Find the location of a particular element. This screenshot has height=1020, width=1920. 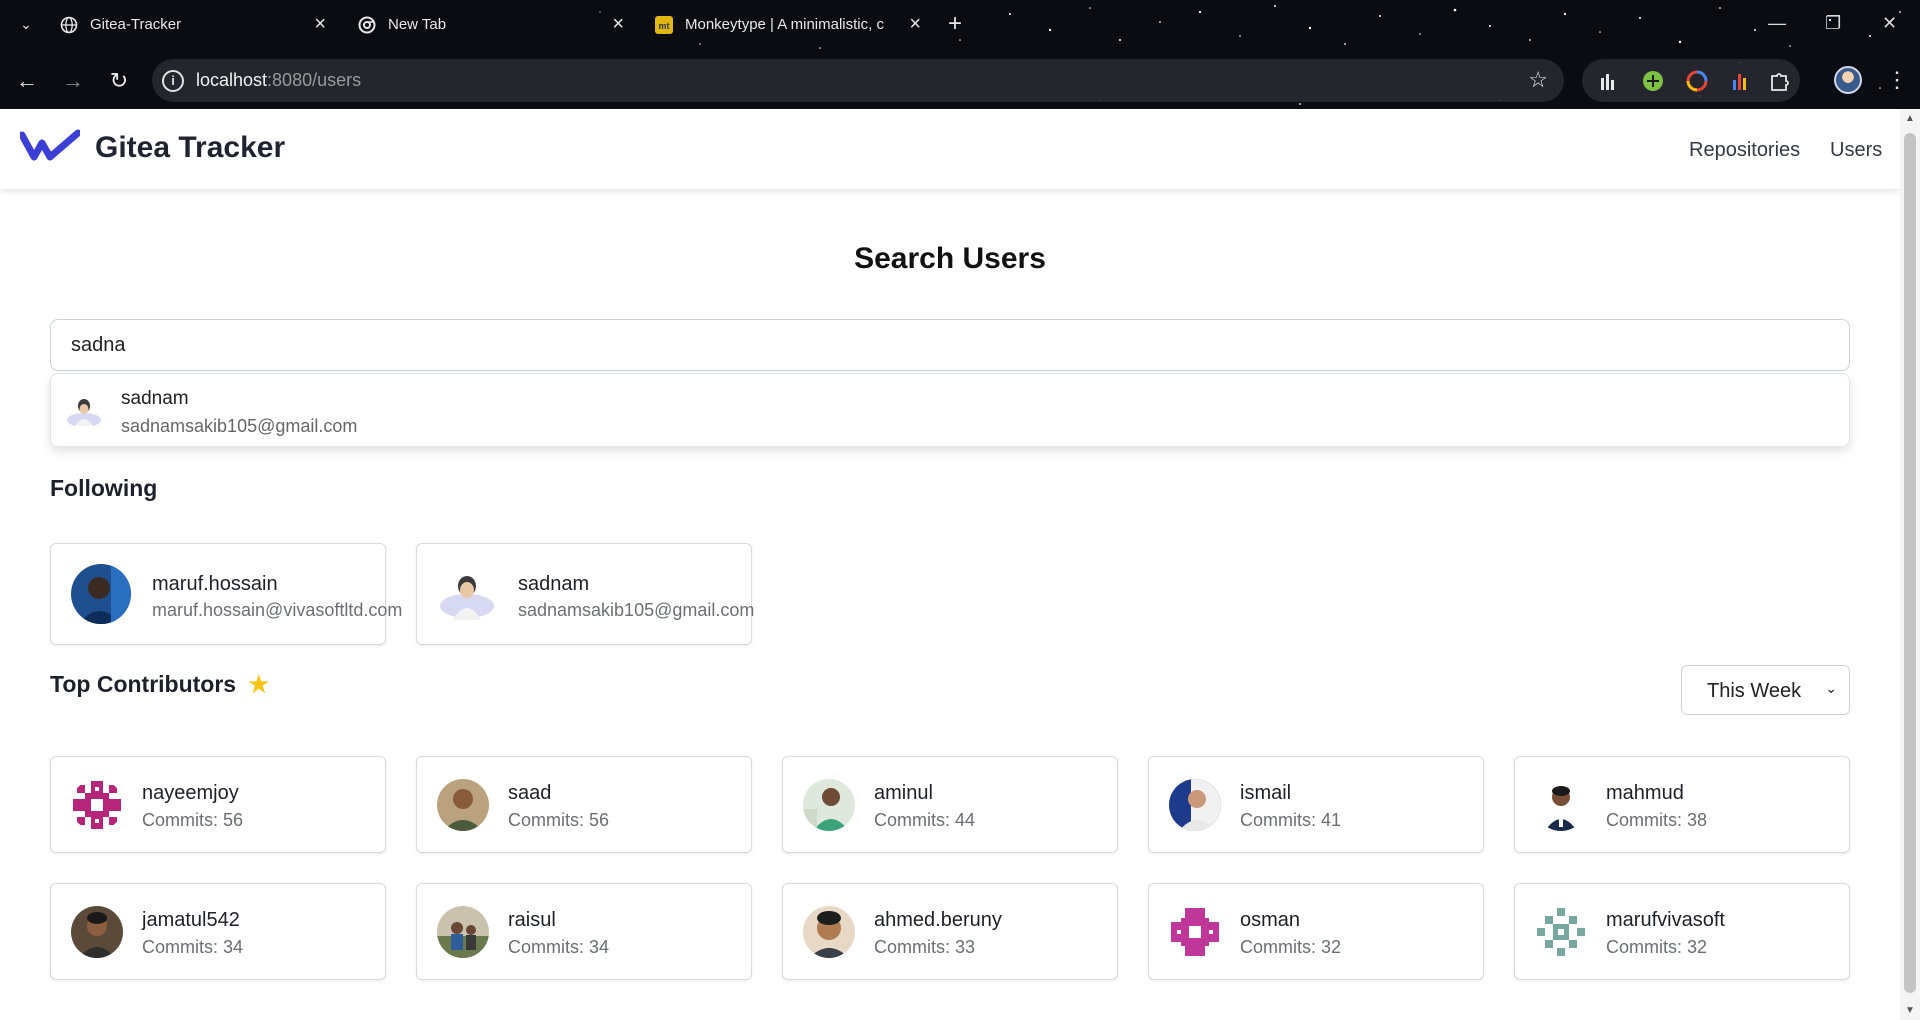

back-arrow-icon: ← is located at coordinates (27, 81).